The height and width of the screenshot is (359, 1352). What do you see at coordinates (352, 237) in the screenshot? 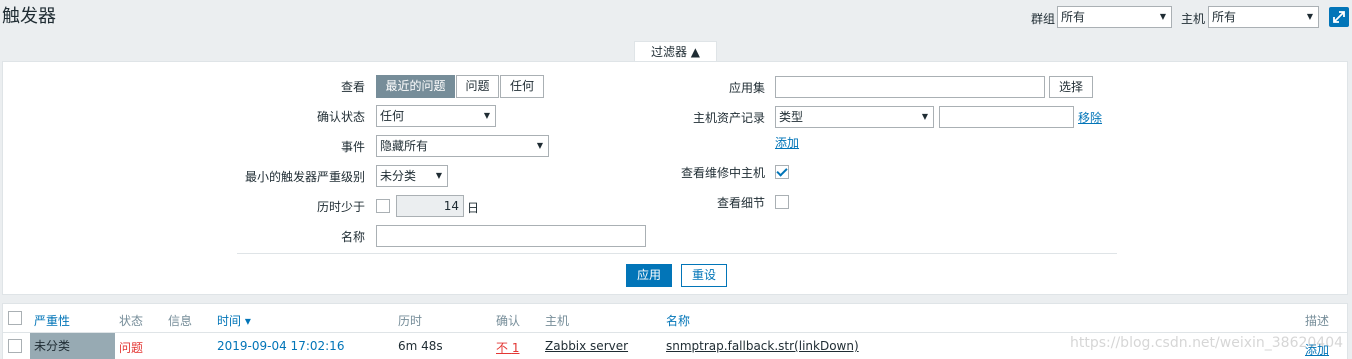
I see `name-label: 名称` at bounding box center [352, 237].